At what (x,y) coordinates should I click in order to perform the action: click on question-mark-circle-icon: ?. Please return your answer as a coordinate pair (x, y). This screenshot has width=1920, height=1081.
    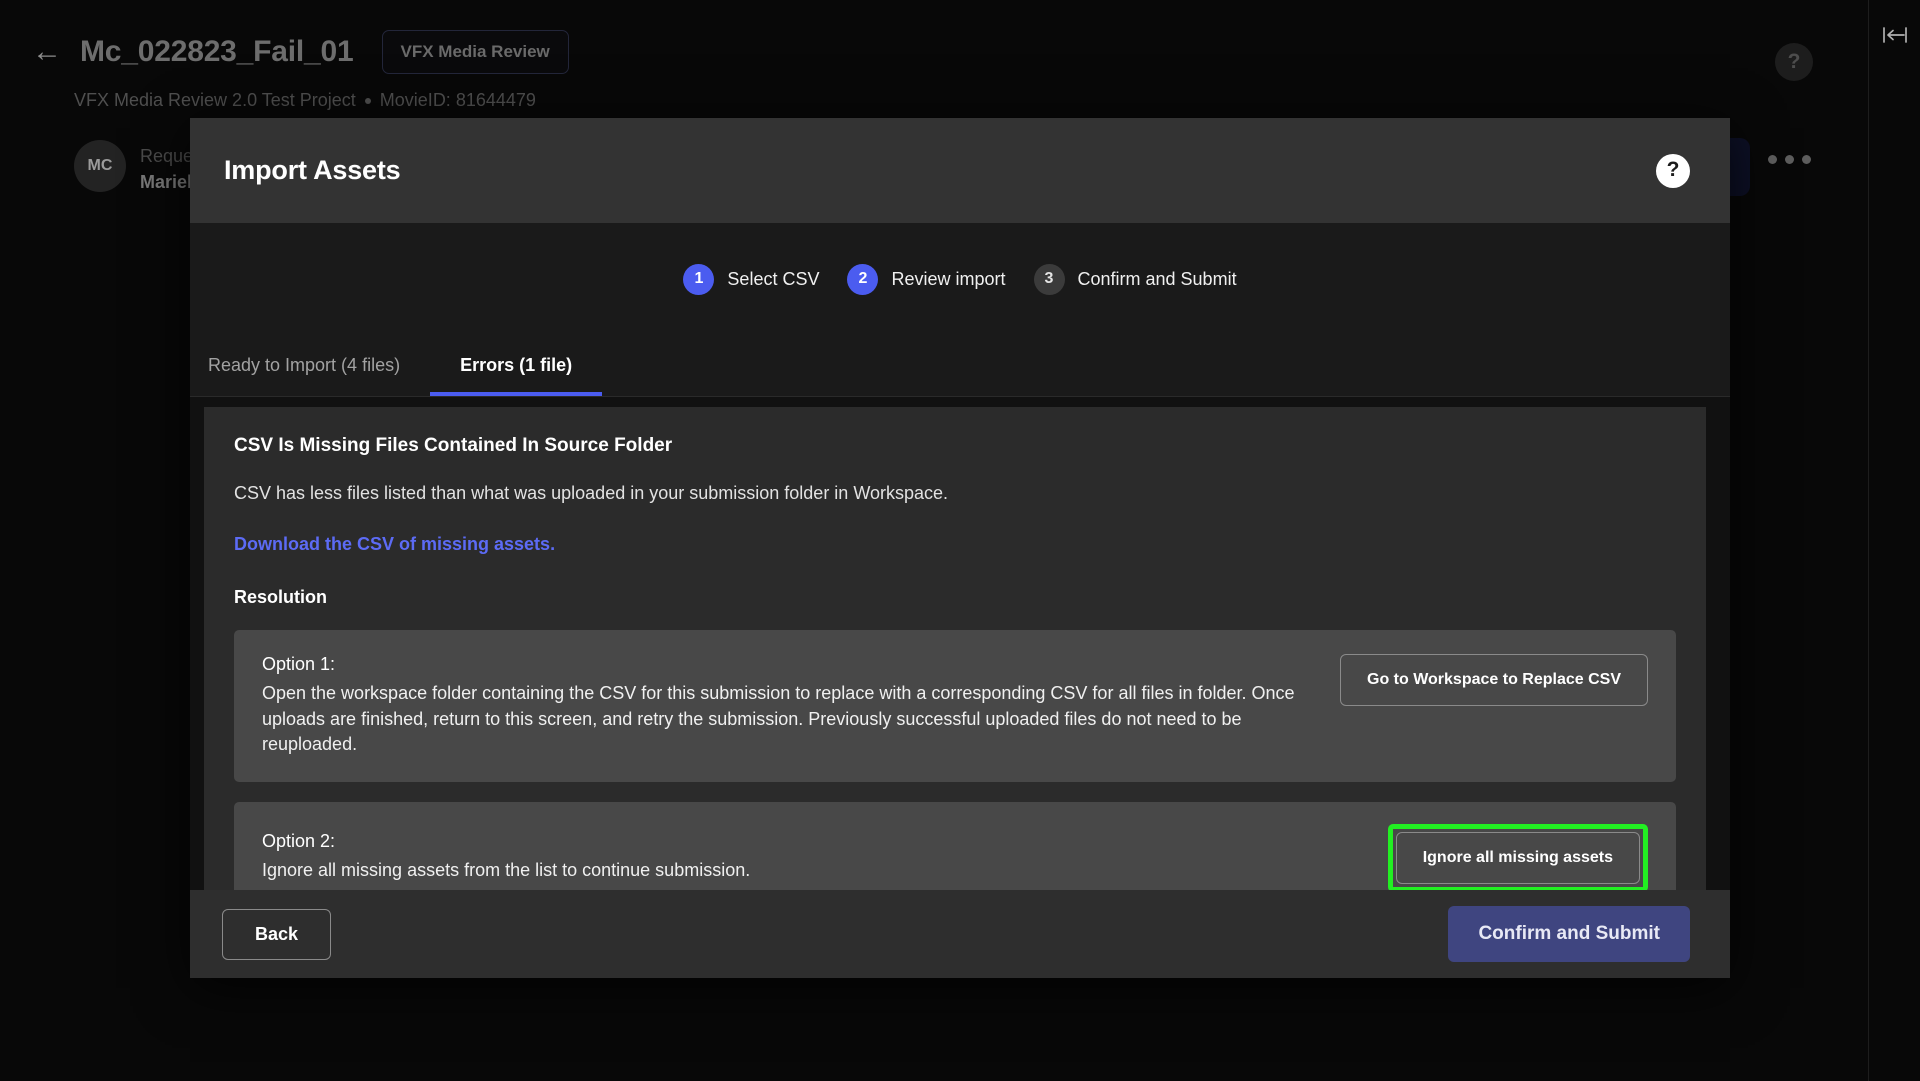
    Looking at the image, I should click on (1673, 170).